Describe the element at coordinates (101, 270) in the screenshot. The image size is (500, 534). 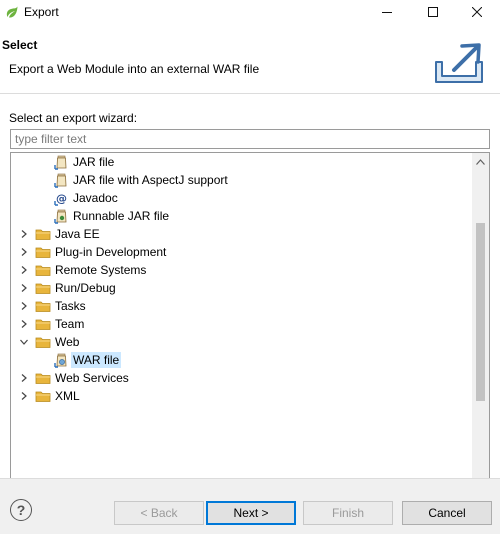
I see `tree-item-label: Remote Systems` at that location.